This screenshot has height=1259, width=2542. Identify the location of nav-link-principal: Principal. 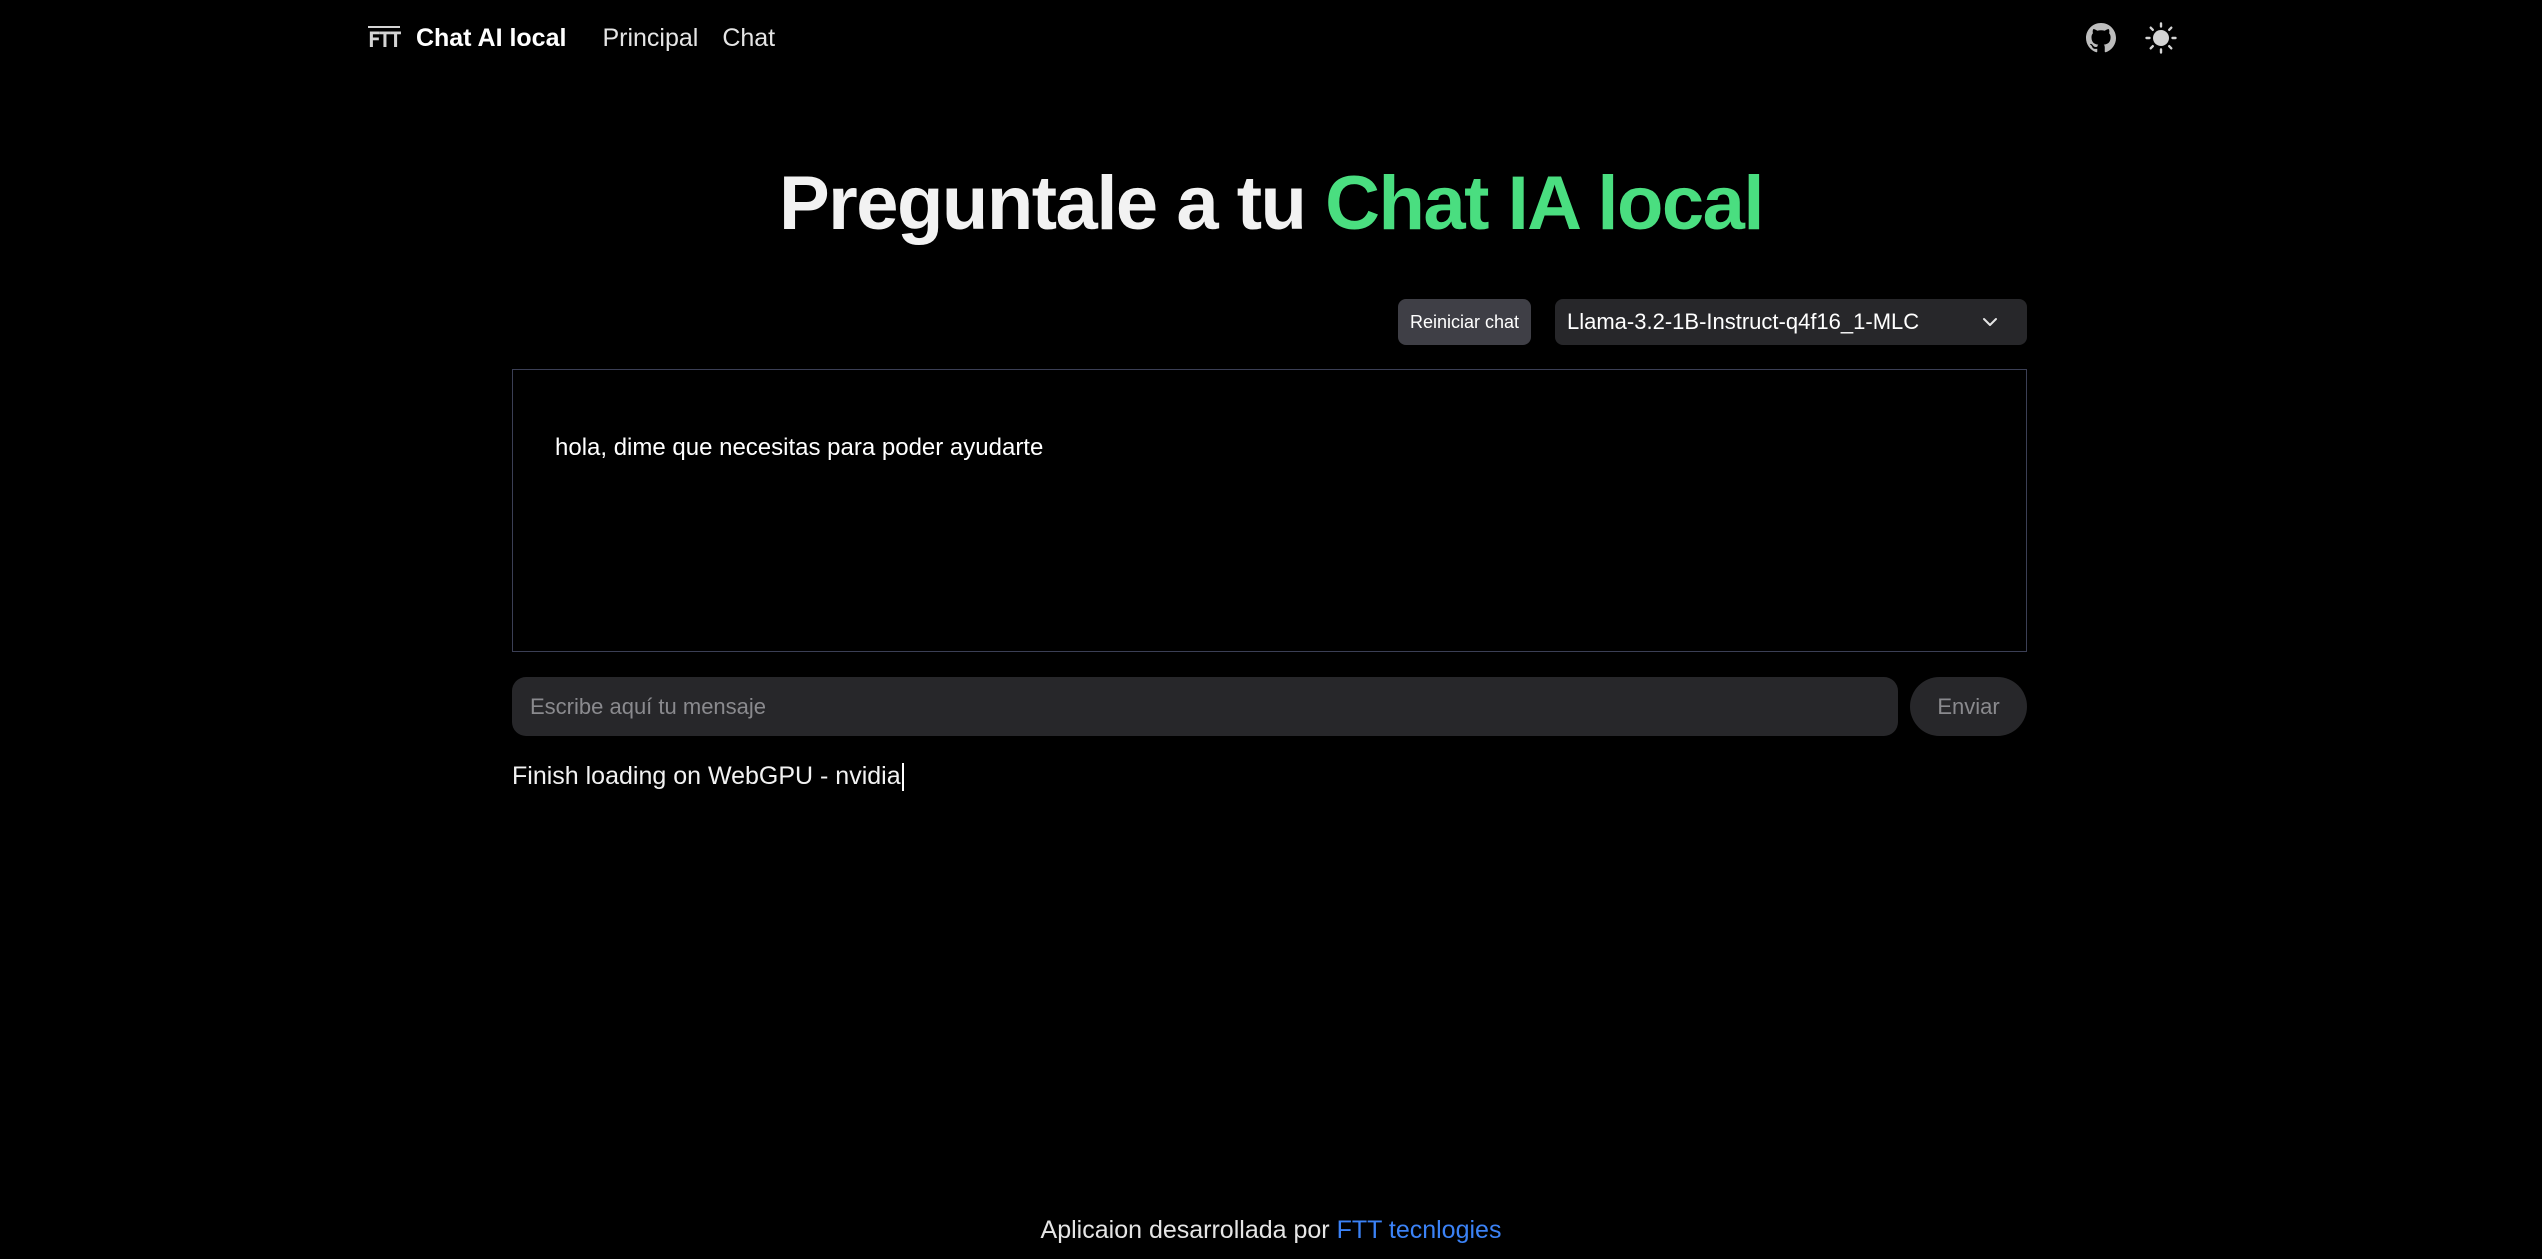
(650, 38).